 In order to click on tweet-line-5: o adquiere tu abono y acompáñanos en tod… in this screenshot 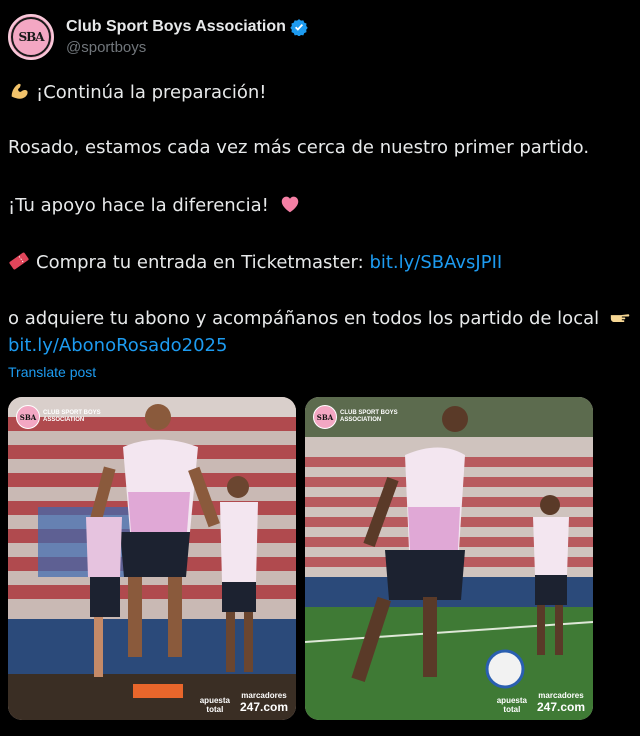, I will do `click(322, 318)`.